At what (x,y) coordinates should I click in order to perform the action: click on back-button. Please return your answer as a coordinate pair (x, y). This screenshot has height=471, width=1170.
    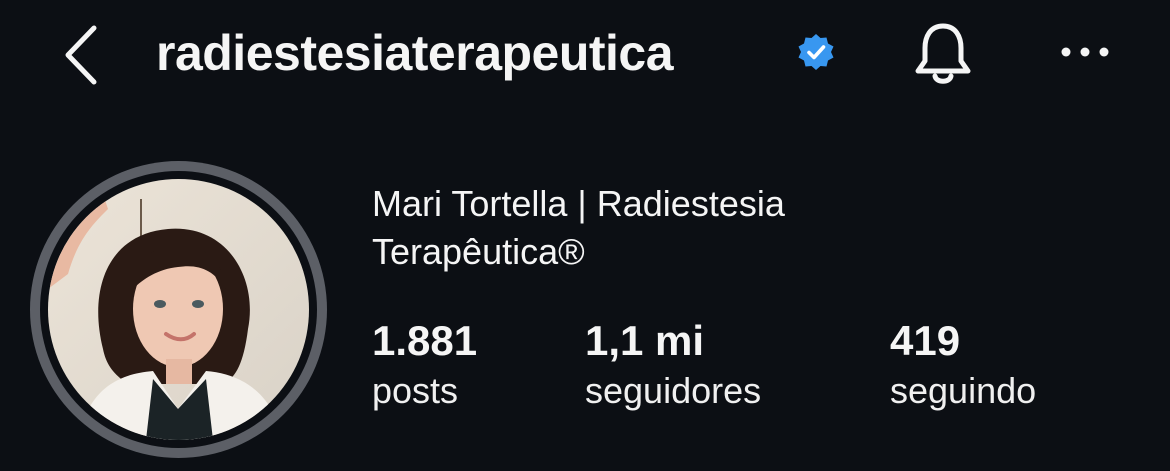
    Looking at the image, I should click on (86, 53).